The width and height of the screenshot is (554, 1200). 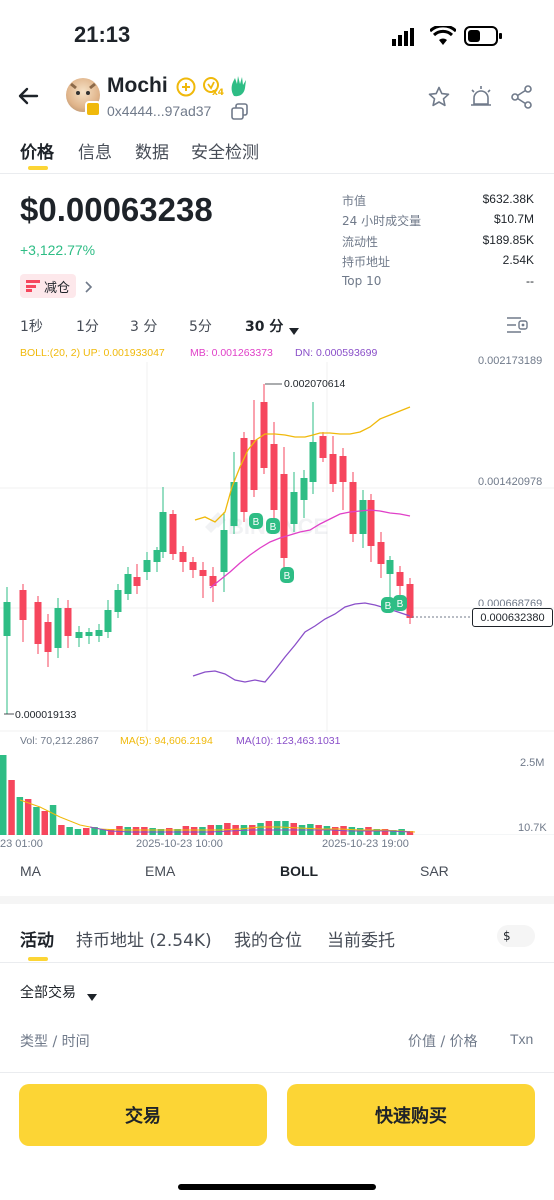 I want to click on tab-info: 信息, so click(x=95, y=150).